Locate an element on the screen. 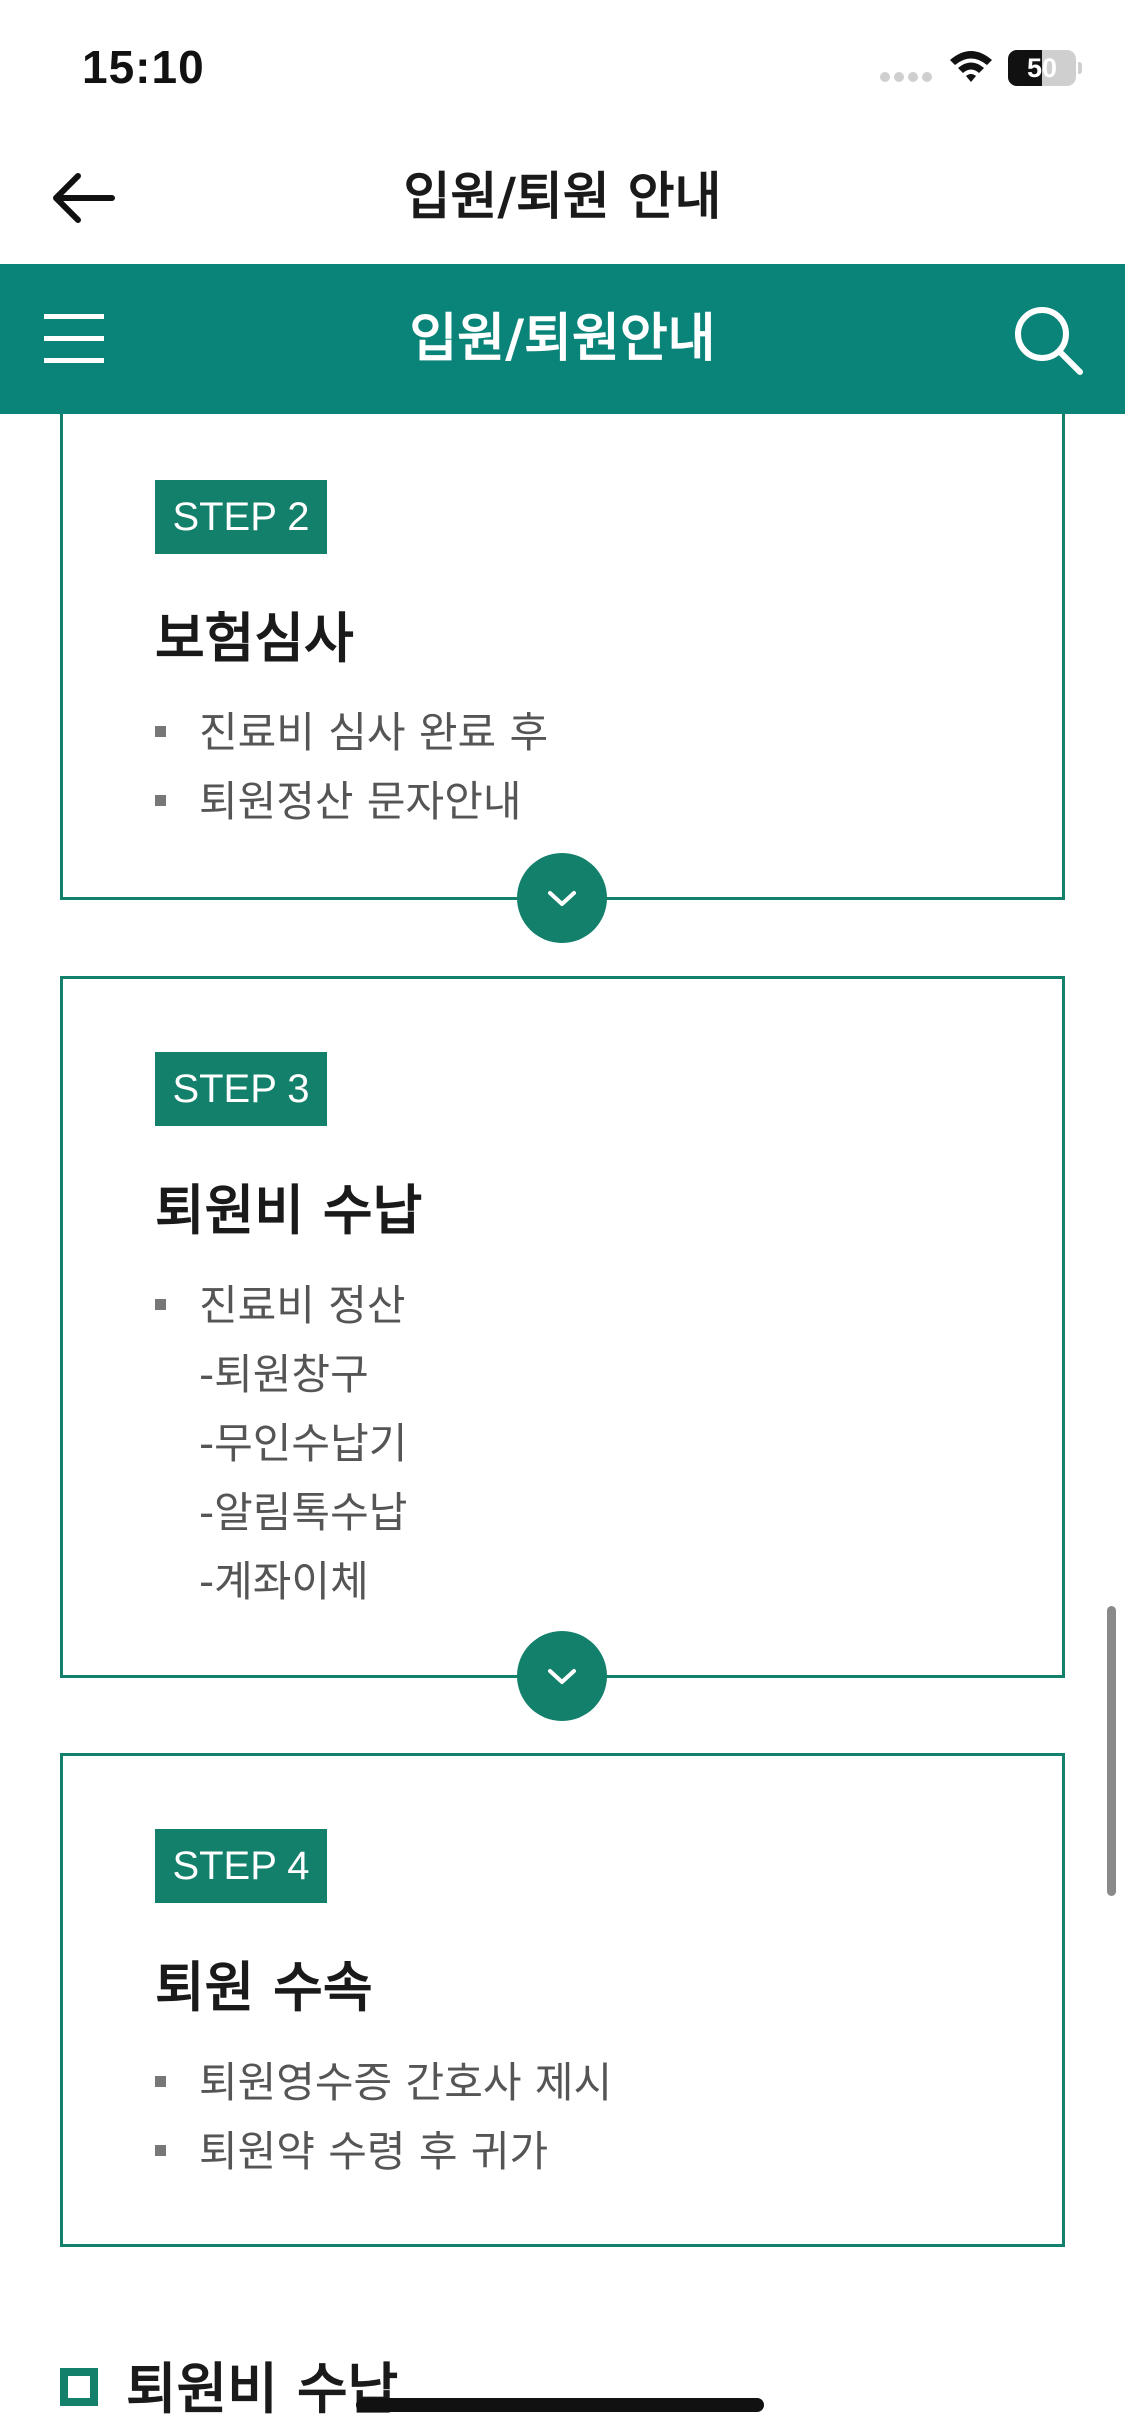 The image size is (1125, 2436). list-sub-item: -무인수납기 is located at coordinates (303, 1443).